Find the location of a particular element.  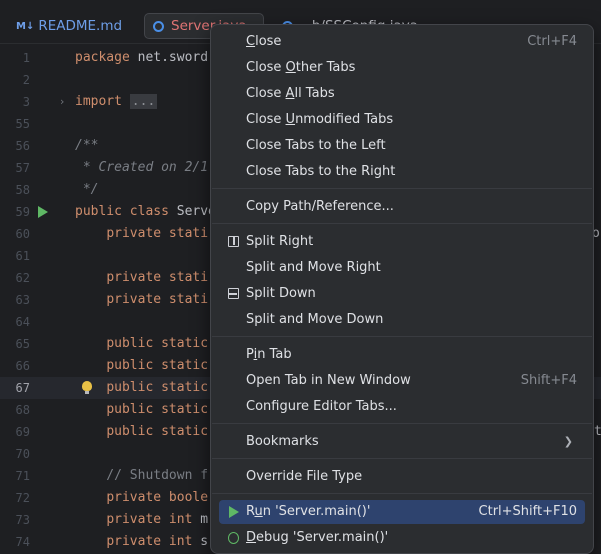

menu-item-close-unmodified-tabs: Close Unmodified Tabs is located at coordinates (402, 120).